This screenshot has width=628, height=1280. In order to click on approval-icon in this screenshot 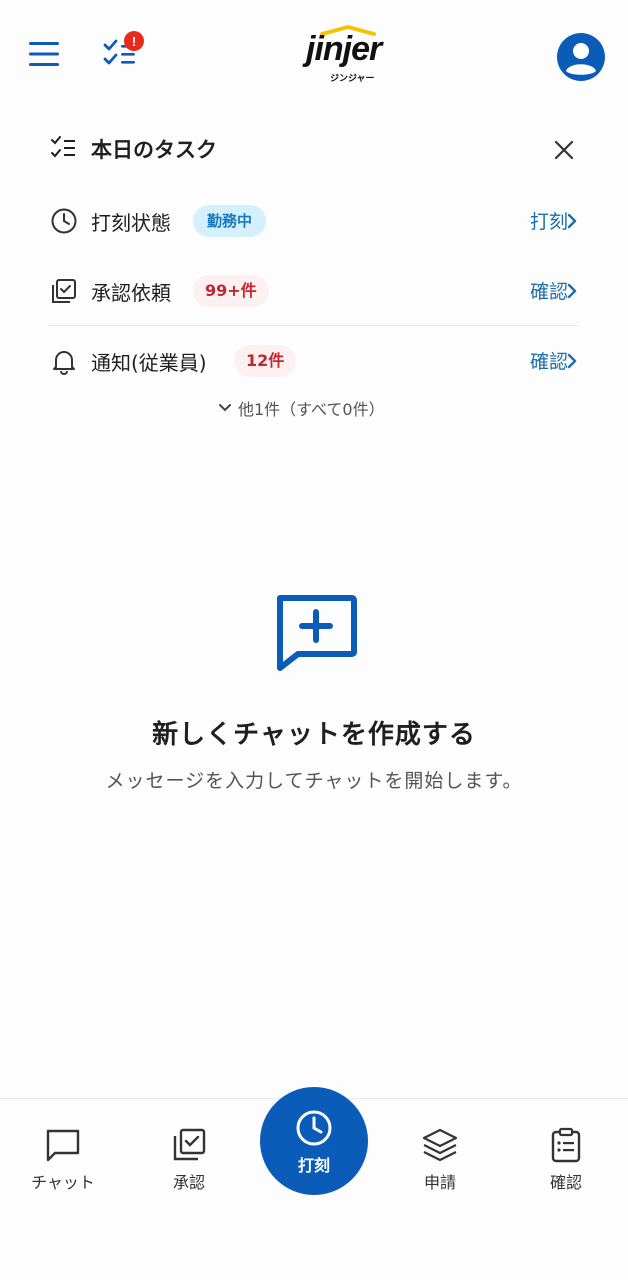, I will do `click(189, 1144)`.